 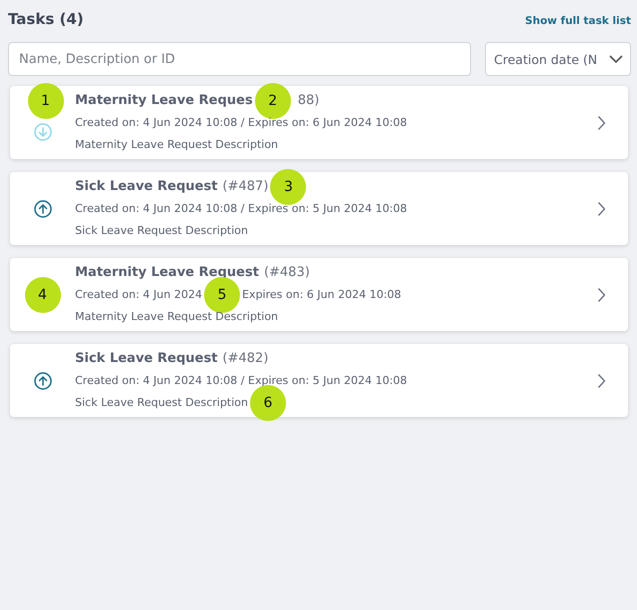 What do you see at coordinates (309, 100) in the screenshot?
I see `task-id: 88)` at bounding box center [309, 100].